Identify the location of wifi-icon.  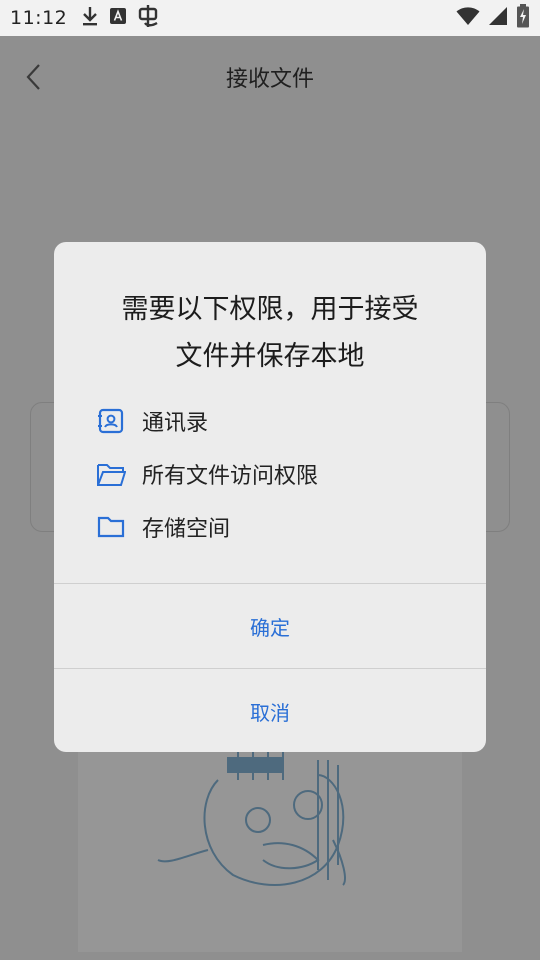
(468, 18).